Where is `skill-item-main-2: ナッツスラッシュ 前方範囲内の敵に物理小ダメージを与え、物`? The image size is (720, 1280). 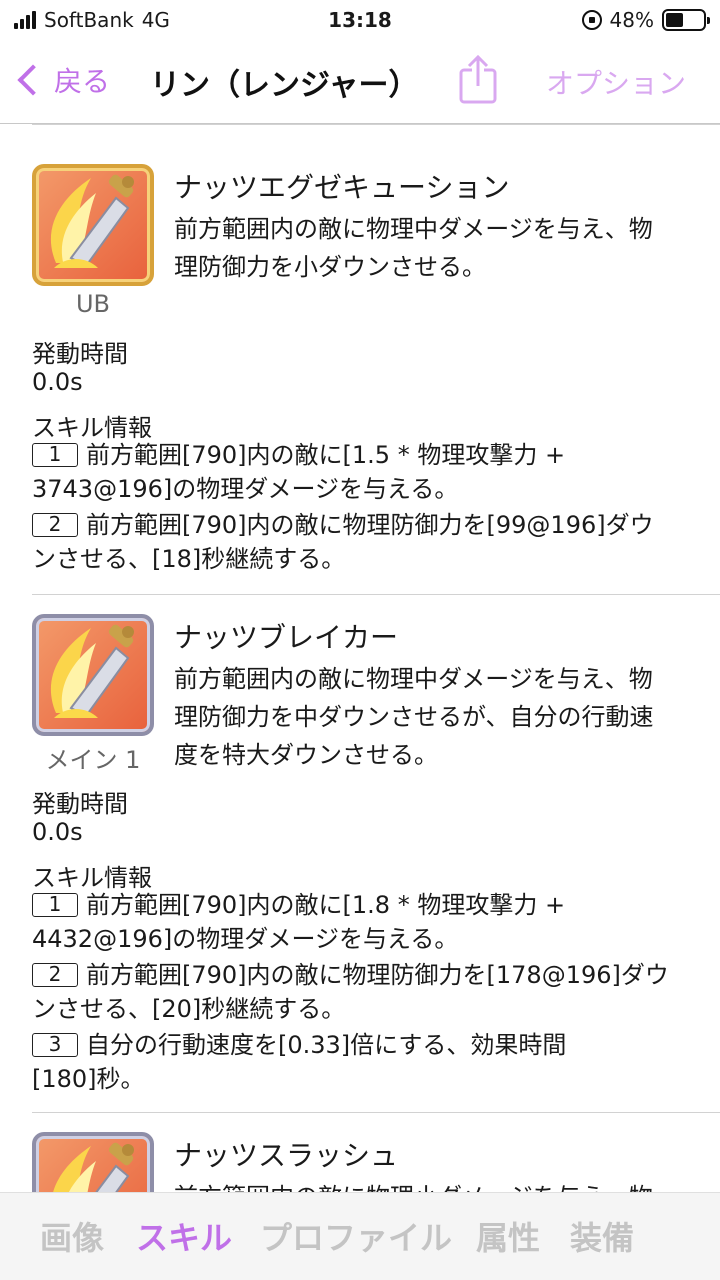
skill-item-main-2: ナッツスラッシュ 前方範囲内の敵に物理小ダメージを与え、物 is located at coordinates (376, 1152).